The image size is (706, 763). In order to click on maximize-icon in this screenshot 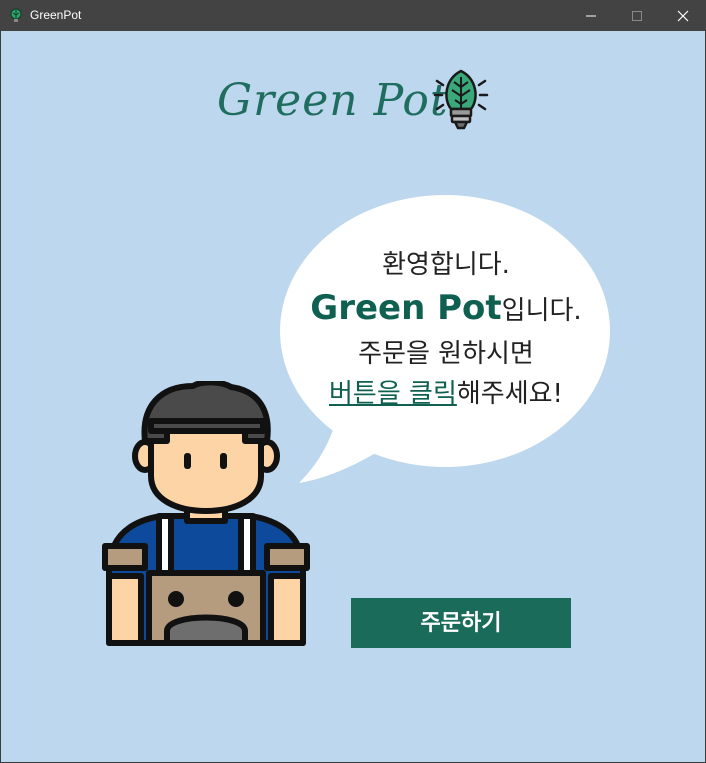, I will do `click(637, 16)`.